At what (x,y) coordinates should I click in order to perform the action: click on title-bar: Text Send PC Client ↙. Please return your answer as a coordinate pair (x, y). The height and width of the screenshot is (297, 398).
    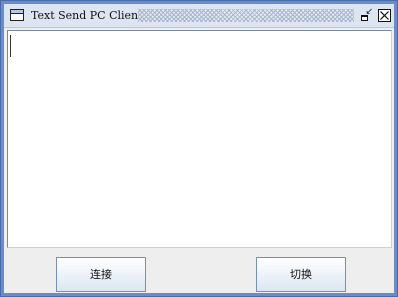
    Looking at the image, I should click on (199, 16).